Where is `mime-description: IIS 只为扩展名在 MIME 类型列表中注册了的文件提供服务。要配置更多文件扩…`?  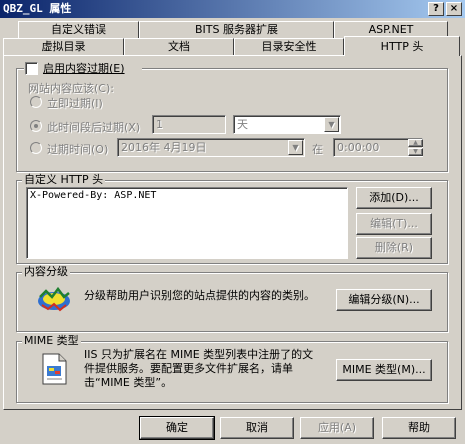 mime-description: IIS 只为扩展名在 MIME 类型列表中注册了的文件提供服务。要配置更多文件扩… is located at coordinates (199, 368).